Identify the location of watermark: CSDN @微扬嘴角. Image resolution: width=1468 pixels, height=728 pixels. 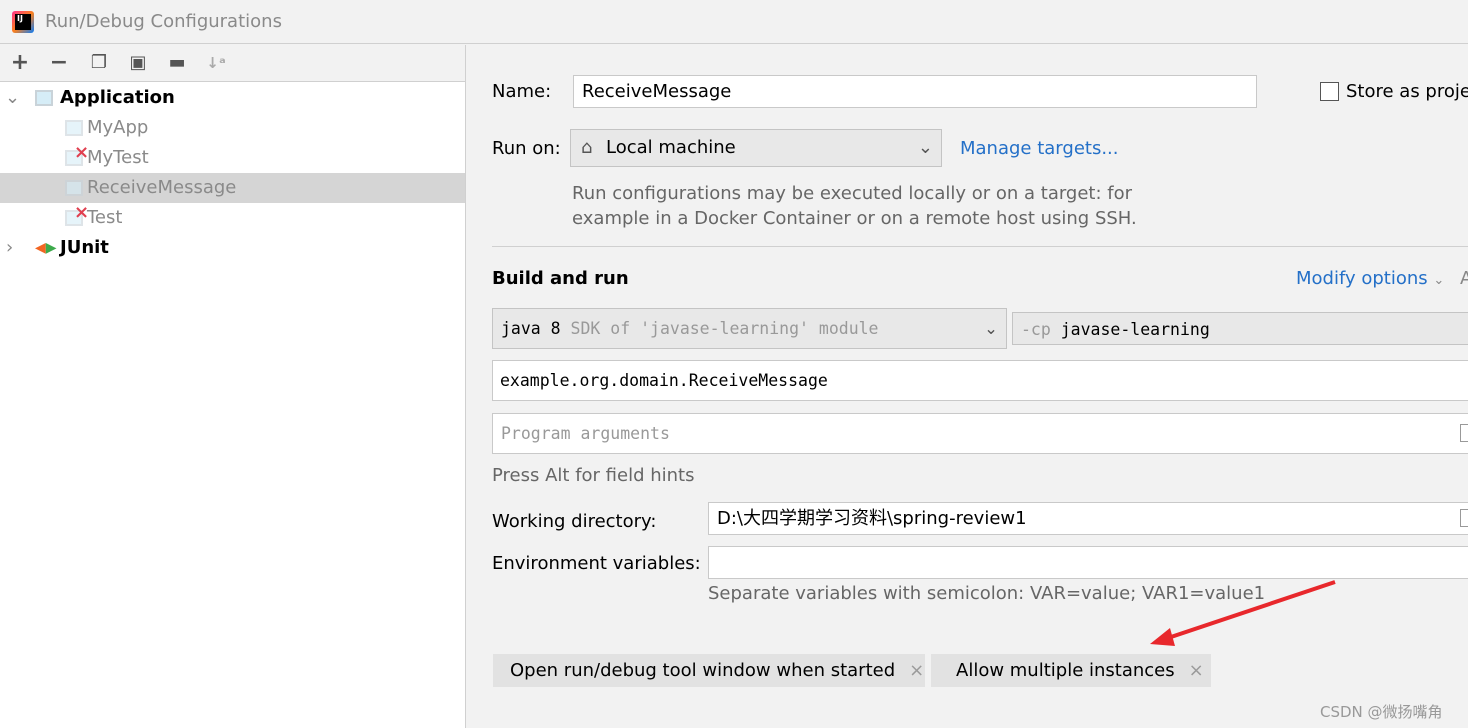
(1381, 712).